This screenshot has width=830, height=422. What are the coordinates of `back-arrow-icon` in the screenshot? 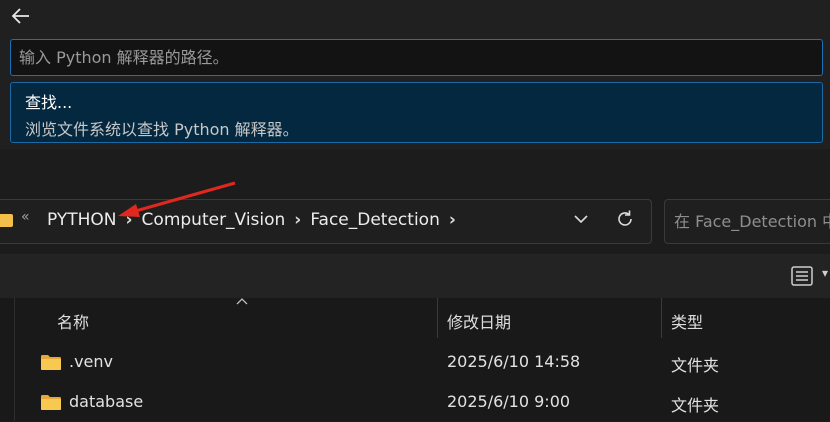 It's located at (21, 16).